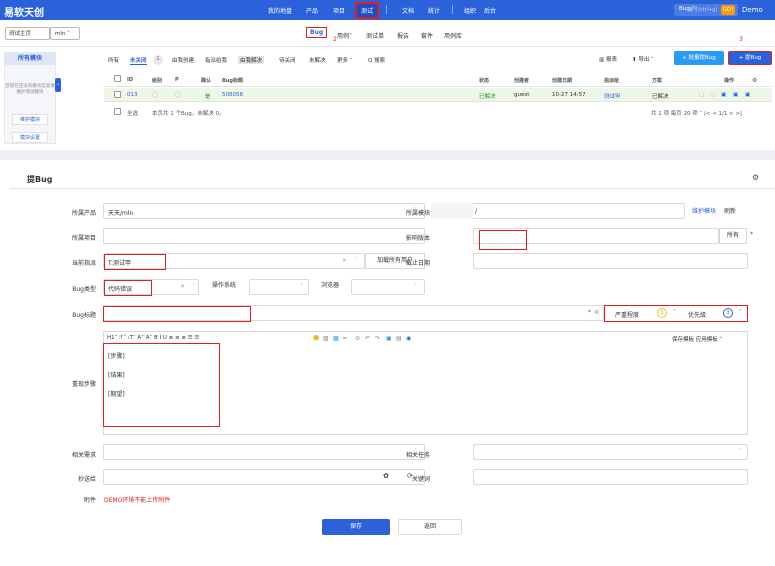  What do you see at coordinates (751, 234) in the screenshot?
I see `required-mark: *` at bounding box center [751, 234].